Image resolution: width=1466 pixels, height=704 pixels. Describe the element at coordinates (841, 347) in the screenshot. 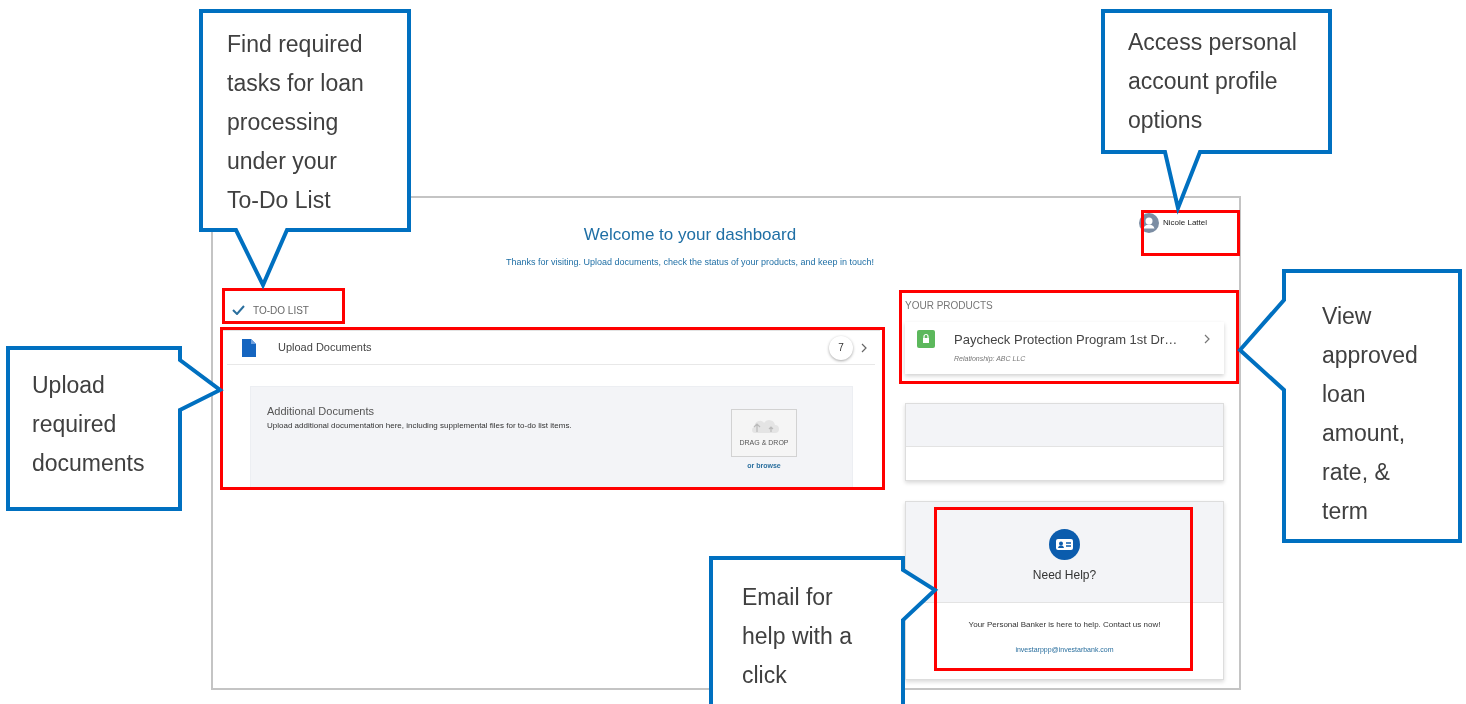

I see `count-badge: 7` at that location.